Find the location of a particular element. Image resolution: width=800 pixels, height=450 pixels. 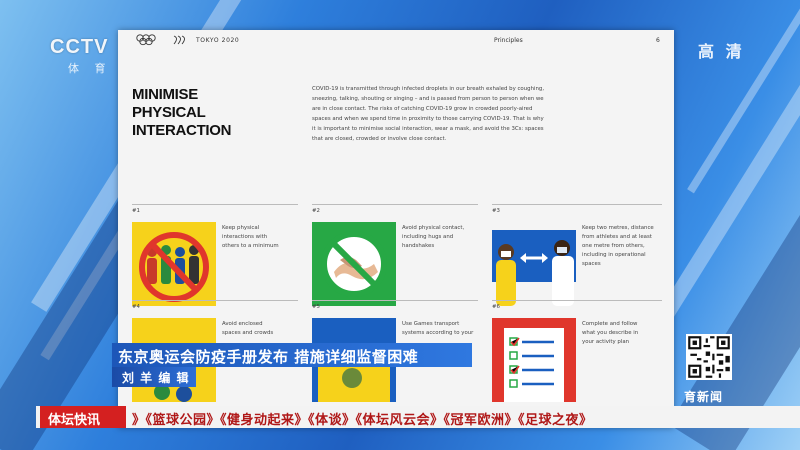

caption-line: what you describe in is located at coordinates (610, 333).